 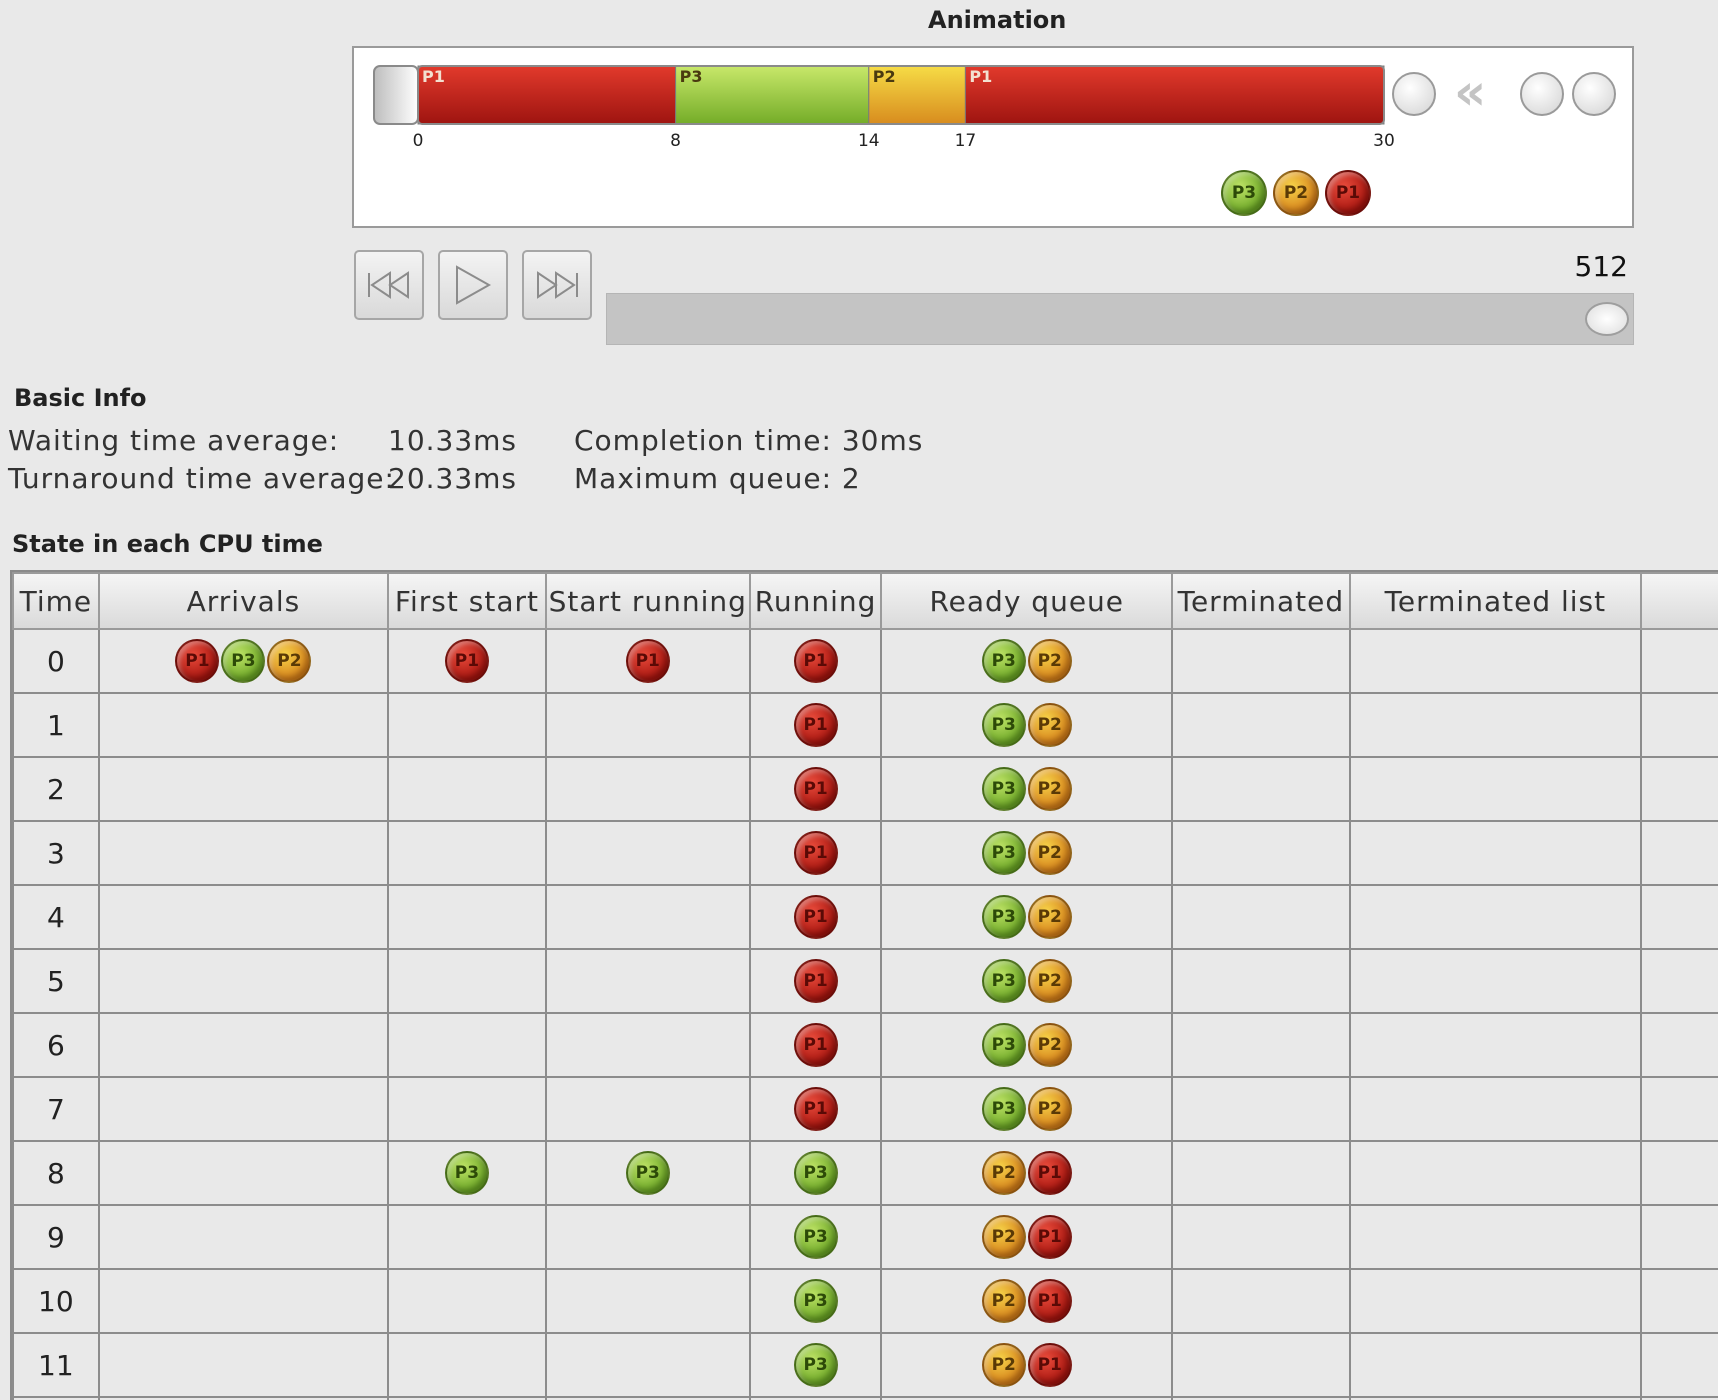 I want to click on table-row: 10 P3 P2 P1, so click(x=865, y=1301).